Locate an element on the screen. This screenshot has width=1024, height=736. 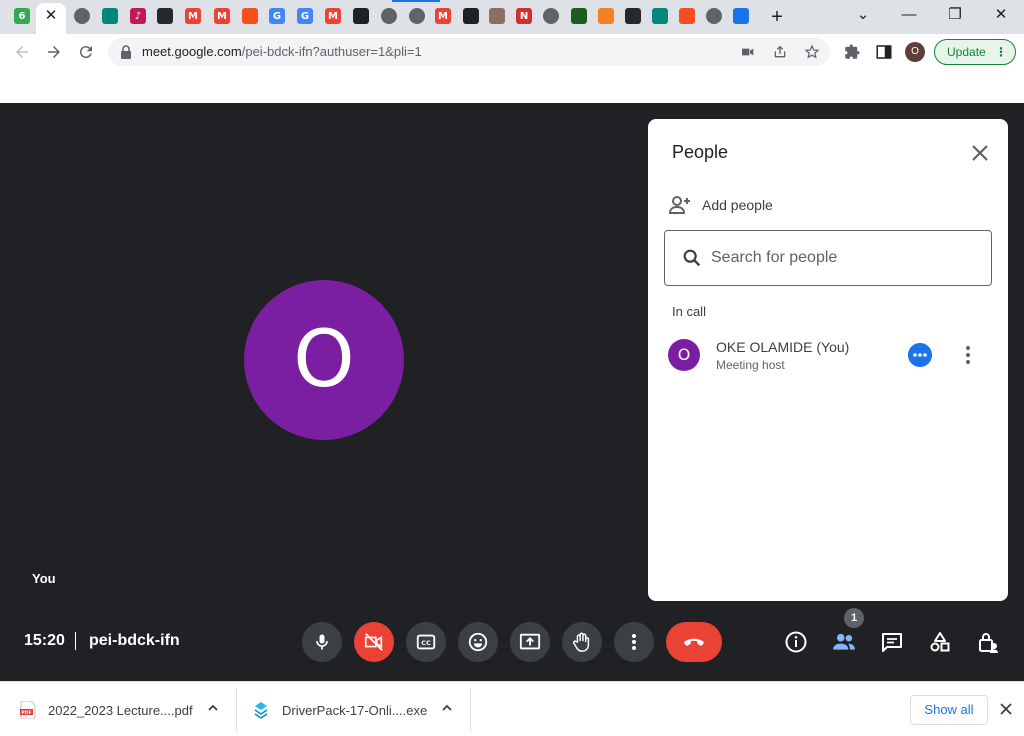
people-button is located at coordinates (844, 642).